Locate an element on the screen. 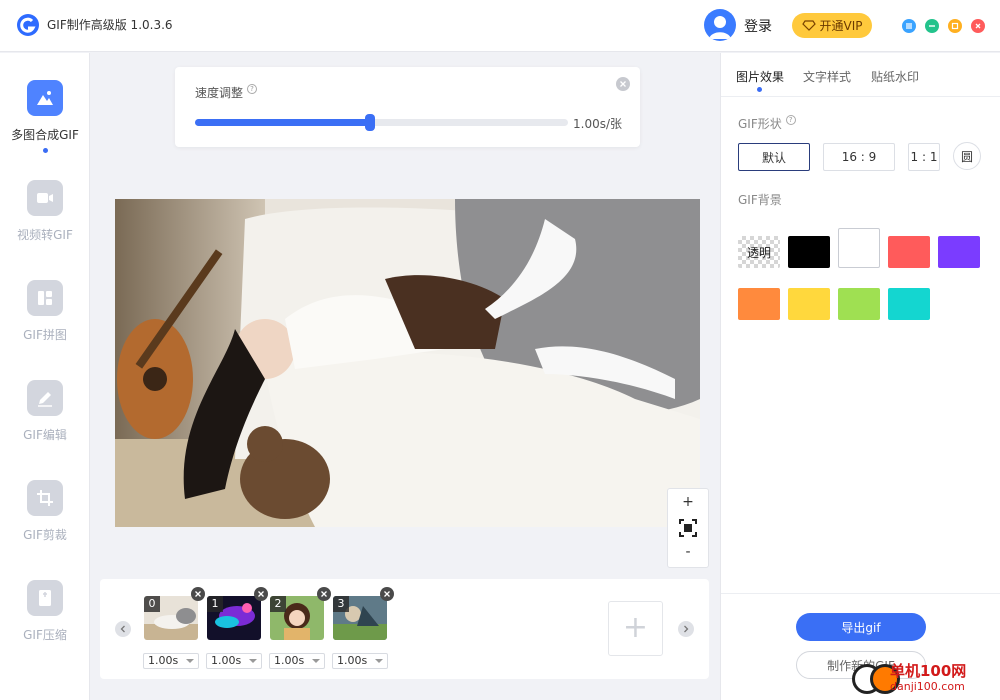 This screenshot has width=1000, height=700. minimize-button is located at coordinates (932, 26).